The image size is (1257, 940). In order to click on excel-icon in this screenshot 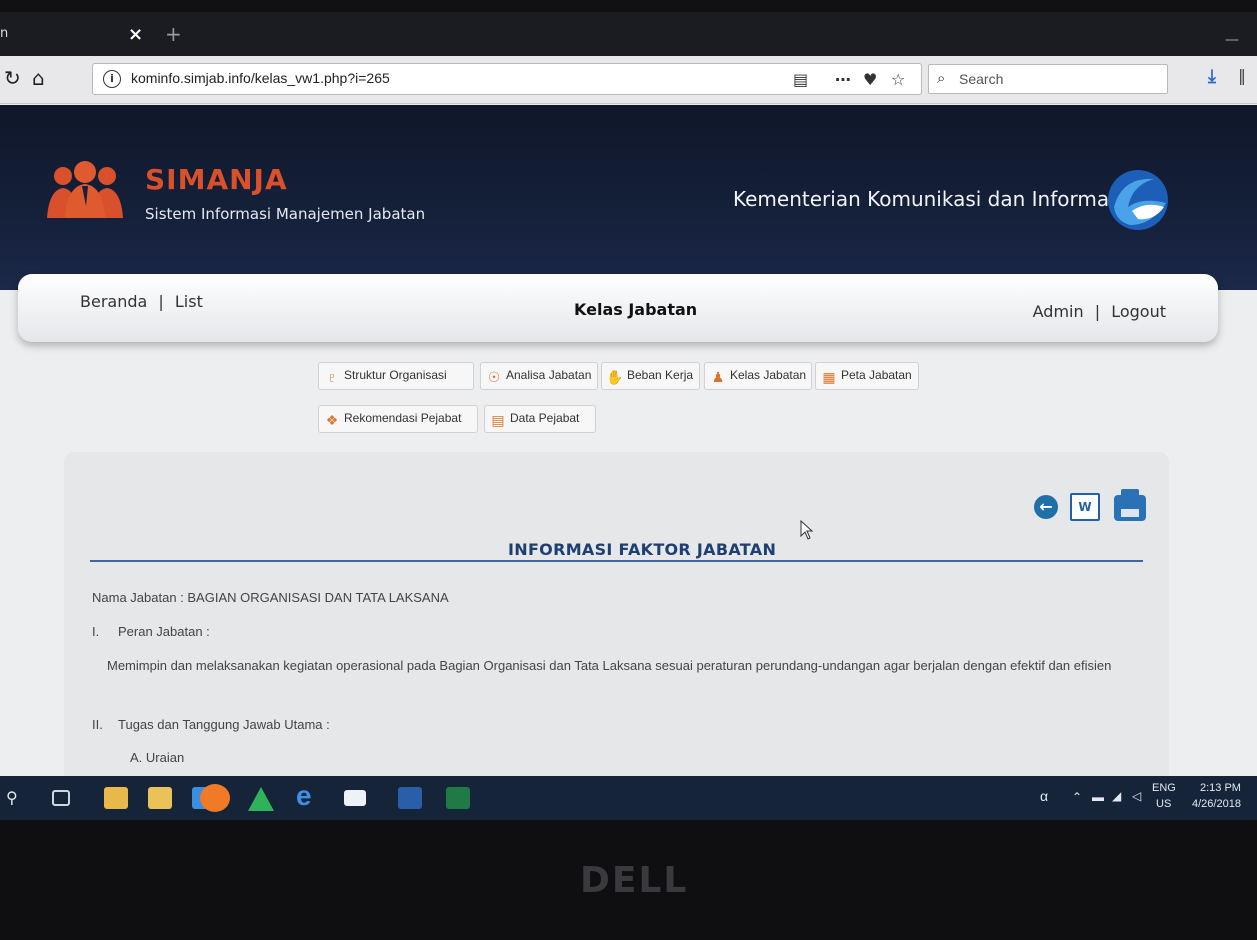, I will do `click(458, 798)`.